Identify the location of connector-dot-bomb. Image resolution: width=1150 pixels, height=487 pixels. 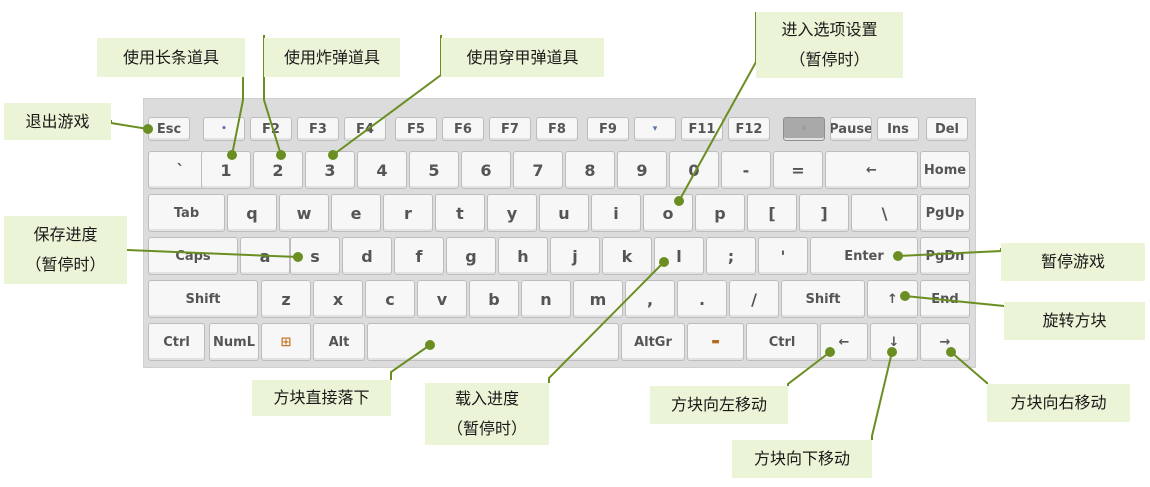
(281, 155).